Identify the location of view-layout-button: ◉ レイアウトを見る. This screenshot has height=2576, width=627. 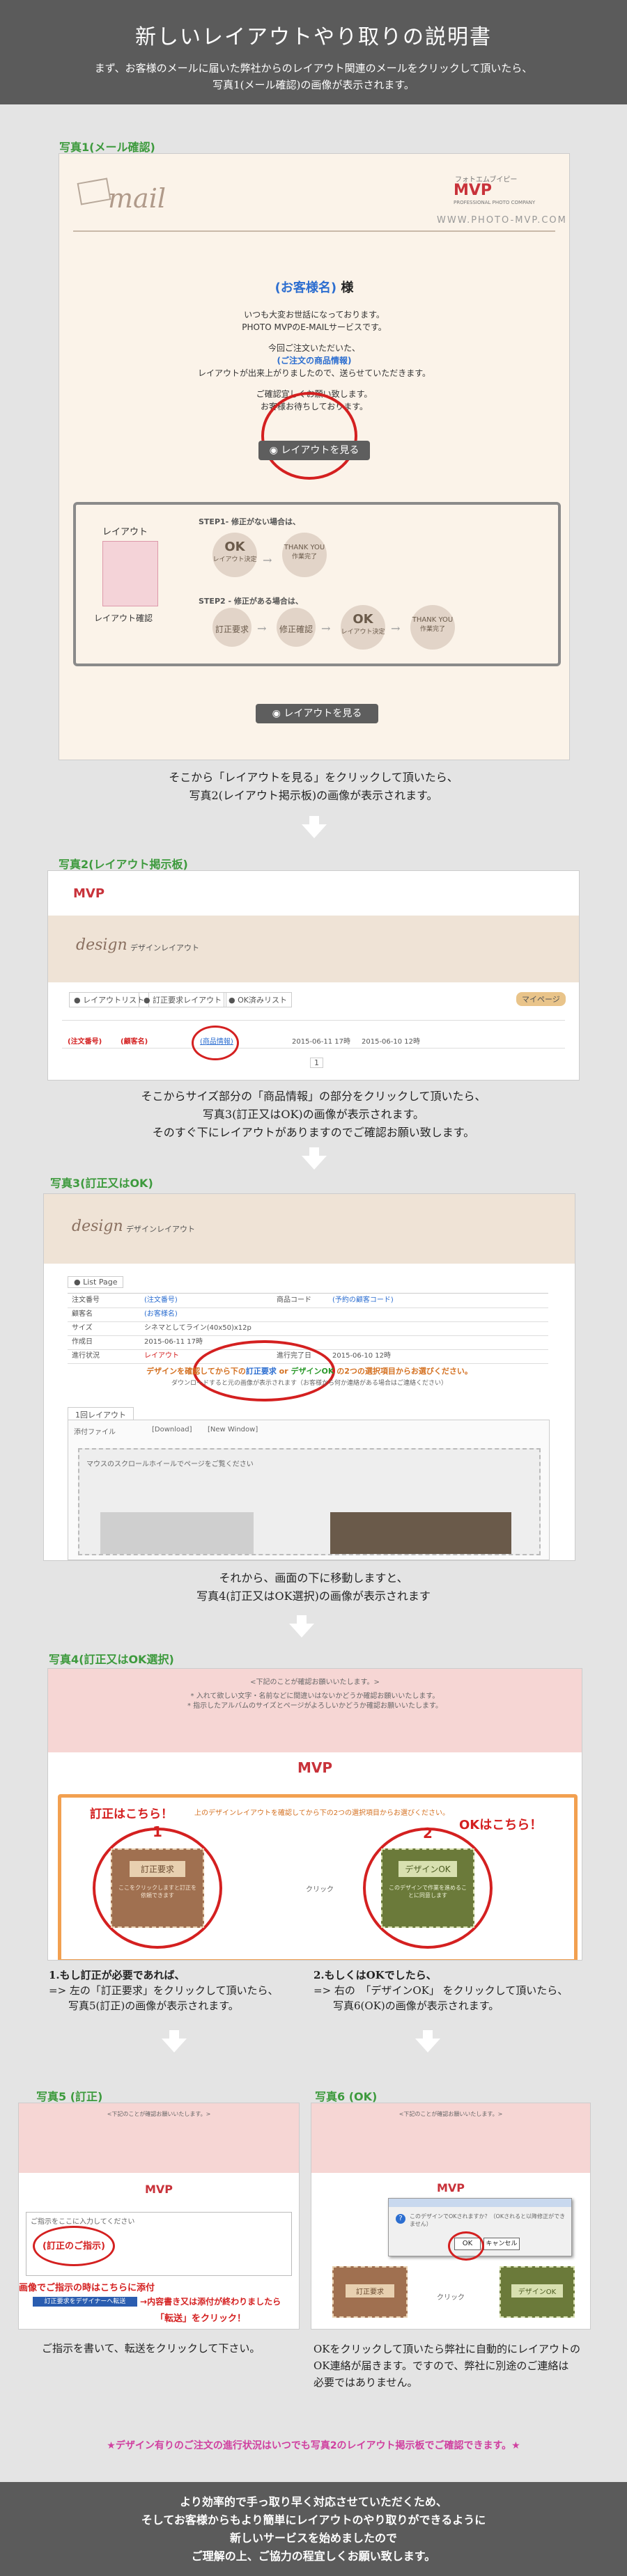
(314, 450).